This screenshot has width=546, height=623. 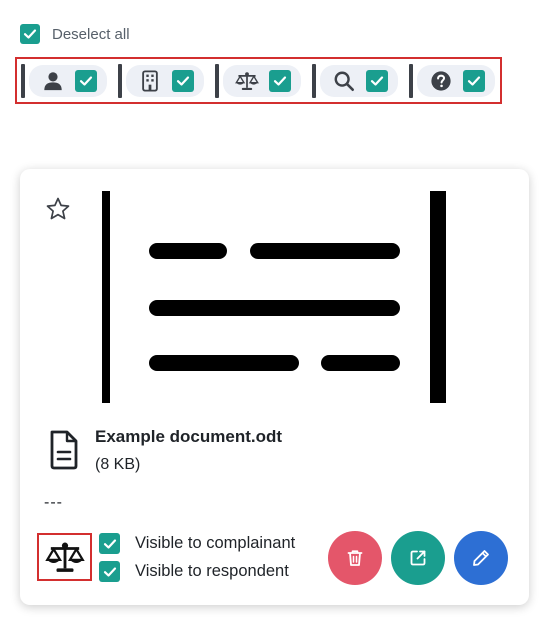 What do you see at coordinates (91, 34) in the screenshot?
I see `deselect-all-label: Deselect all` at bounding box center [91, 34].